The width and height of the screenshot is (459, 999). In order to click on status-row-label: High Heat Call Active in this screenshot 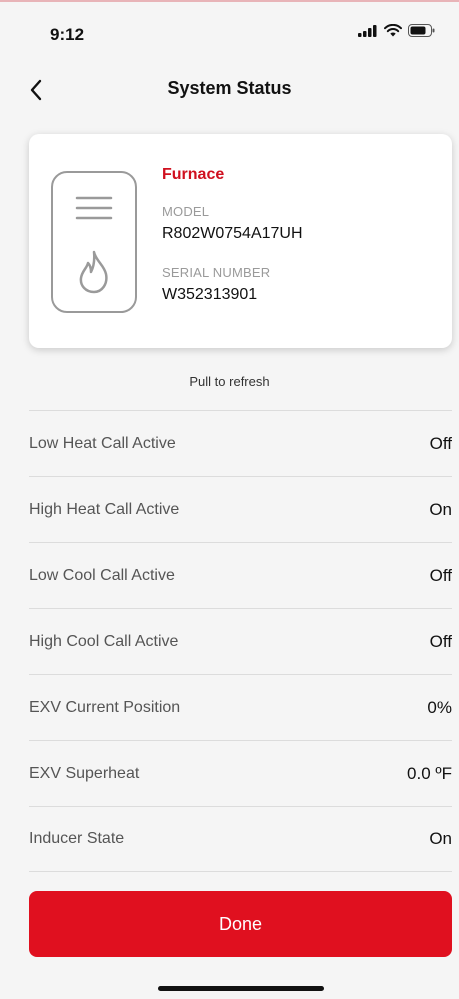, I will do `click(104, 509)`.